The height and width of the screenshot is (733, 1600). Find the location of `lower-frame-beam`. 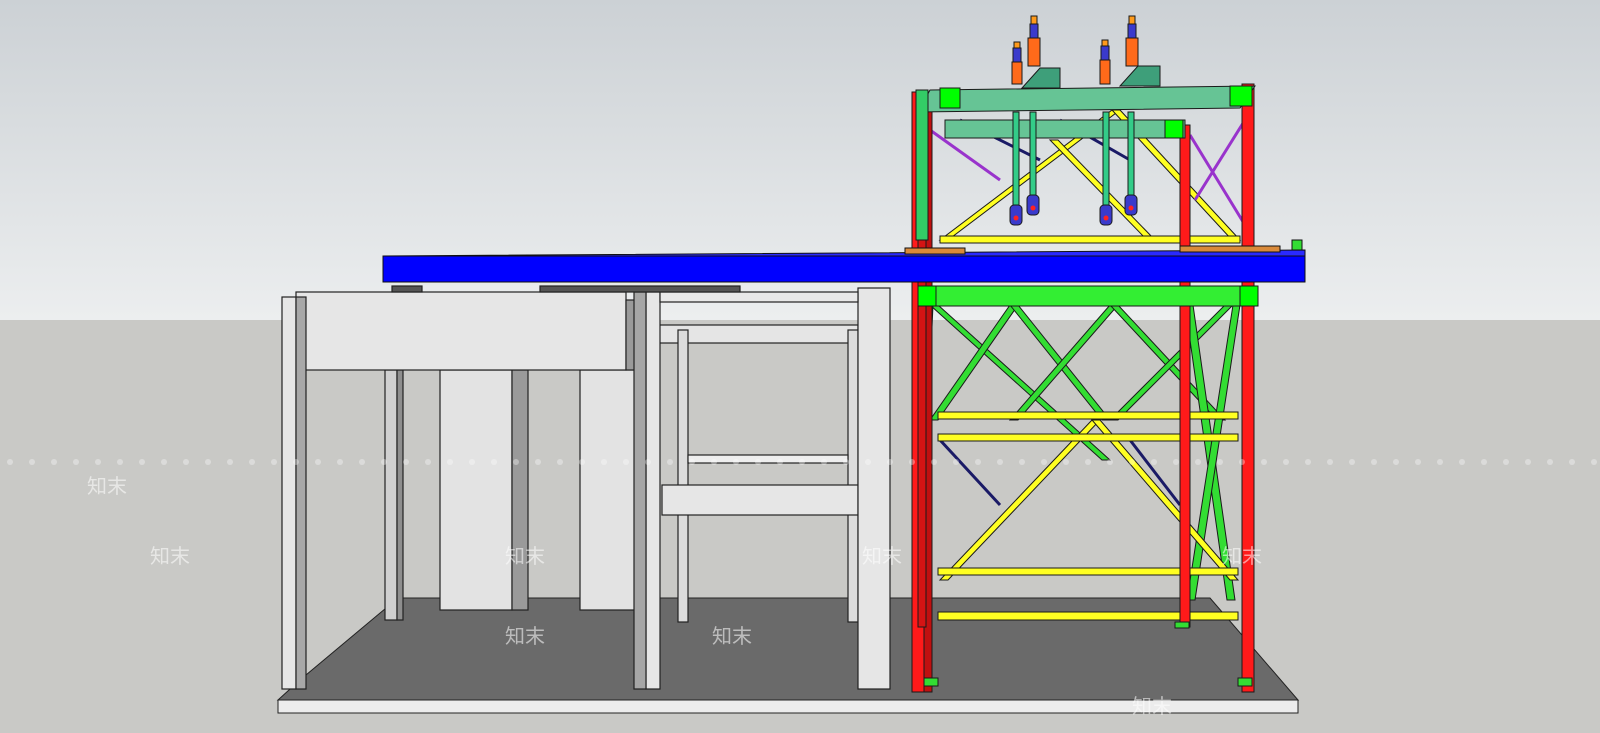

lower-frame-beam is located at coordinates (1088, 296).